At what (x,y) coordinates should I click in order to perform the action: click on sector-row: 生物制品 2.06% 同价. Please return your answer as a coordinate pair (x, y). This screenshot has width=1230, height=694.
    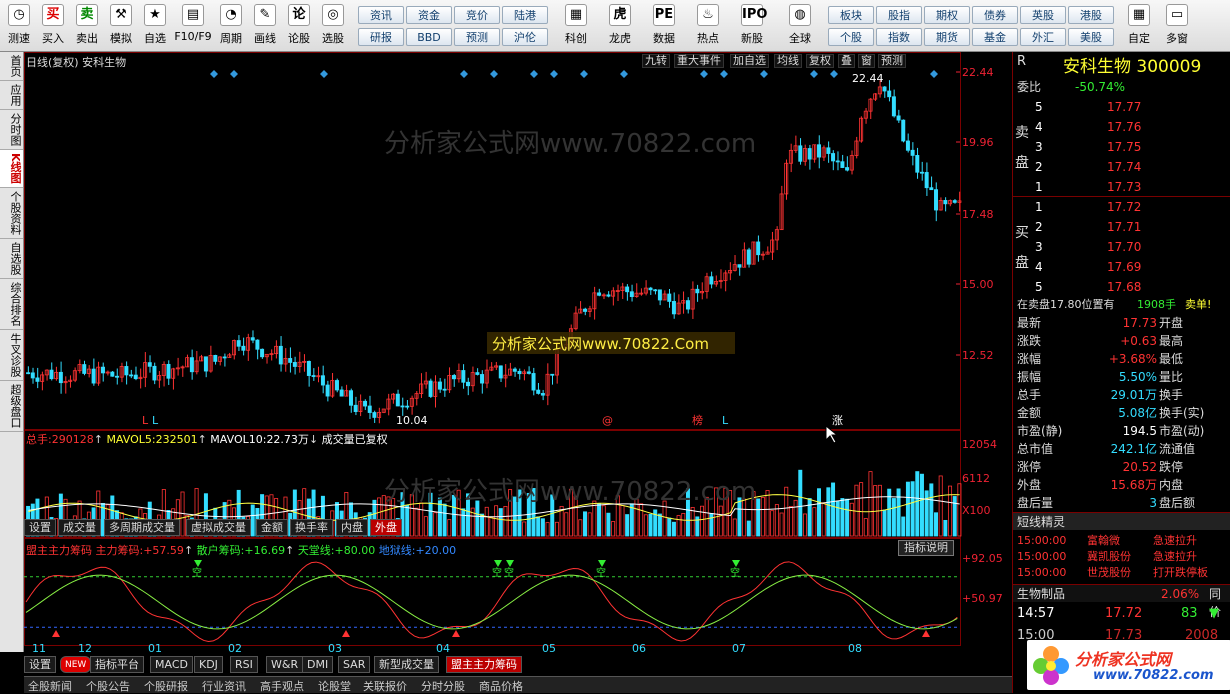
    Looking at the image, I should click on (1121, 601).